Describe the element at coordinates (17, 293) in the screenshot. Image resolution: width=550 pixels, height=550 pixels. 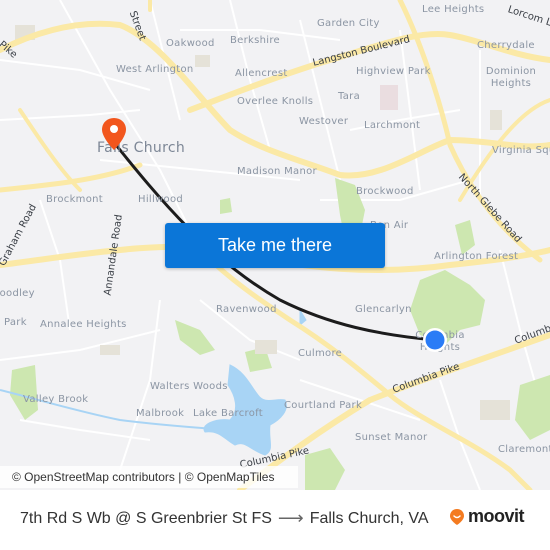
I see `place-label: Woodley` at that location.